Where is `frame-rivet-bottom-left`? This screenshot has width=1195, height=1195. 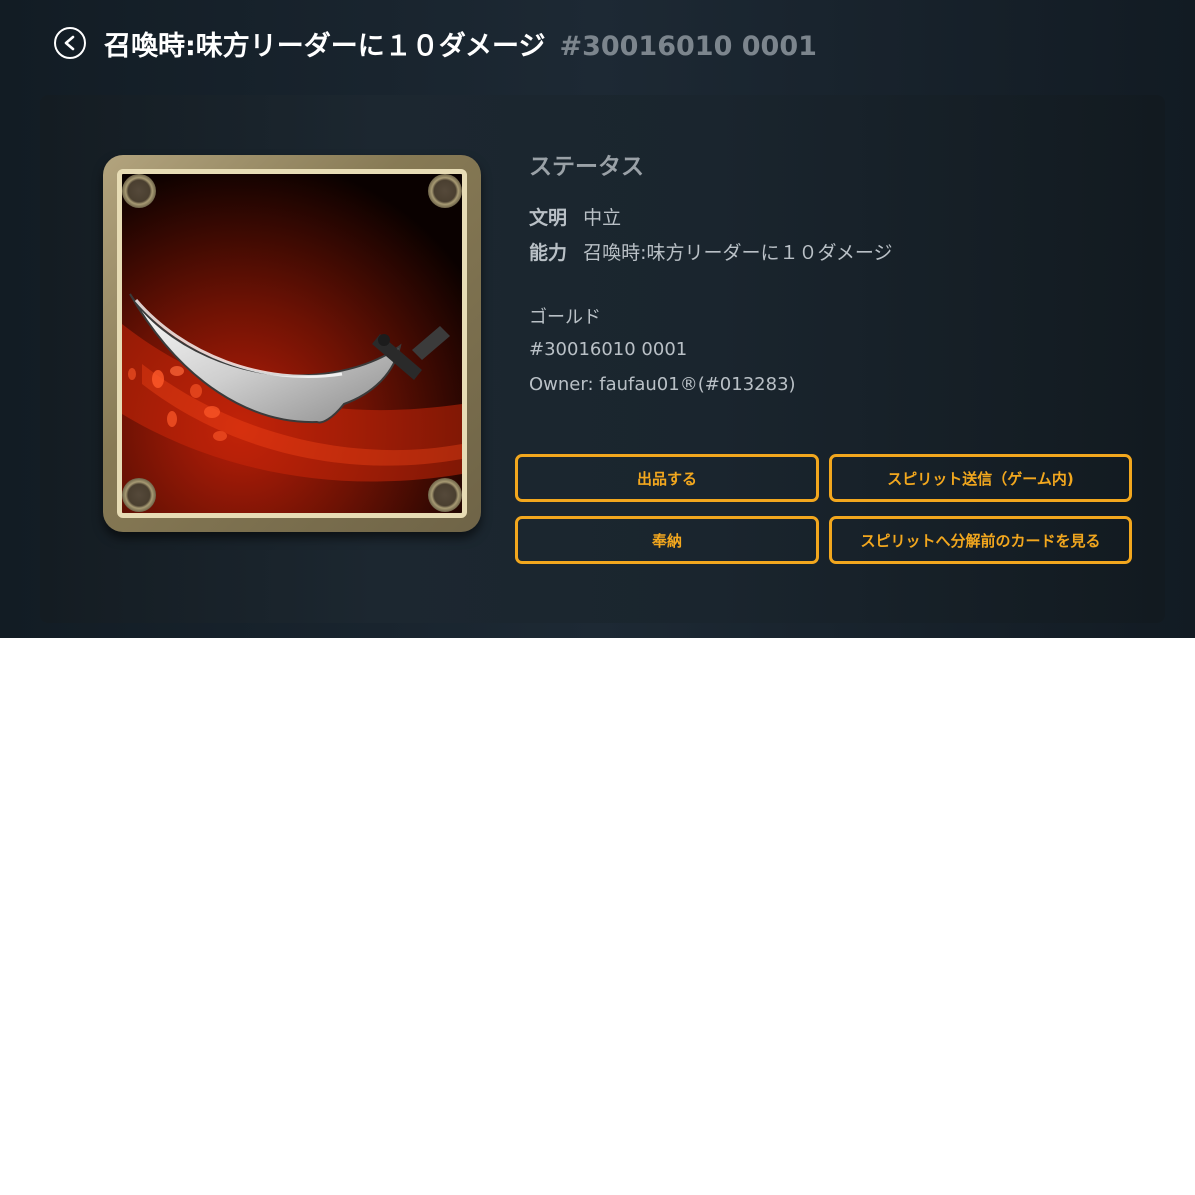 frame-rivet-bottom-left is located at coordinates (139, 495).